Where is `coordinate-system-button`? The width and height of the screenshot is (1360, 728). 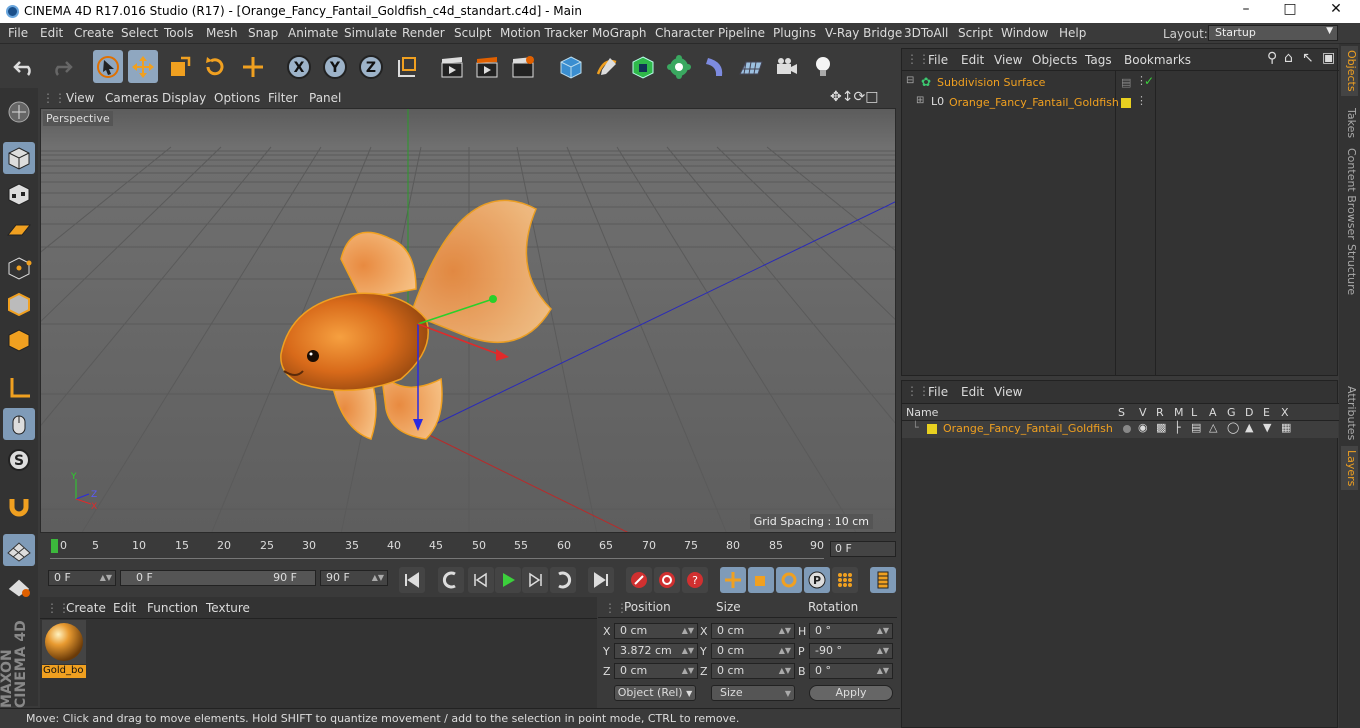
coordinate-system-button is located at coordinates (408, 66).